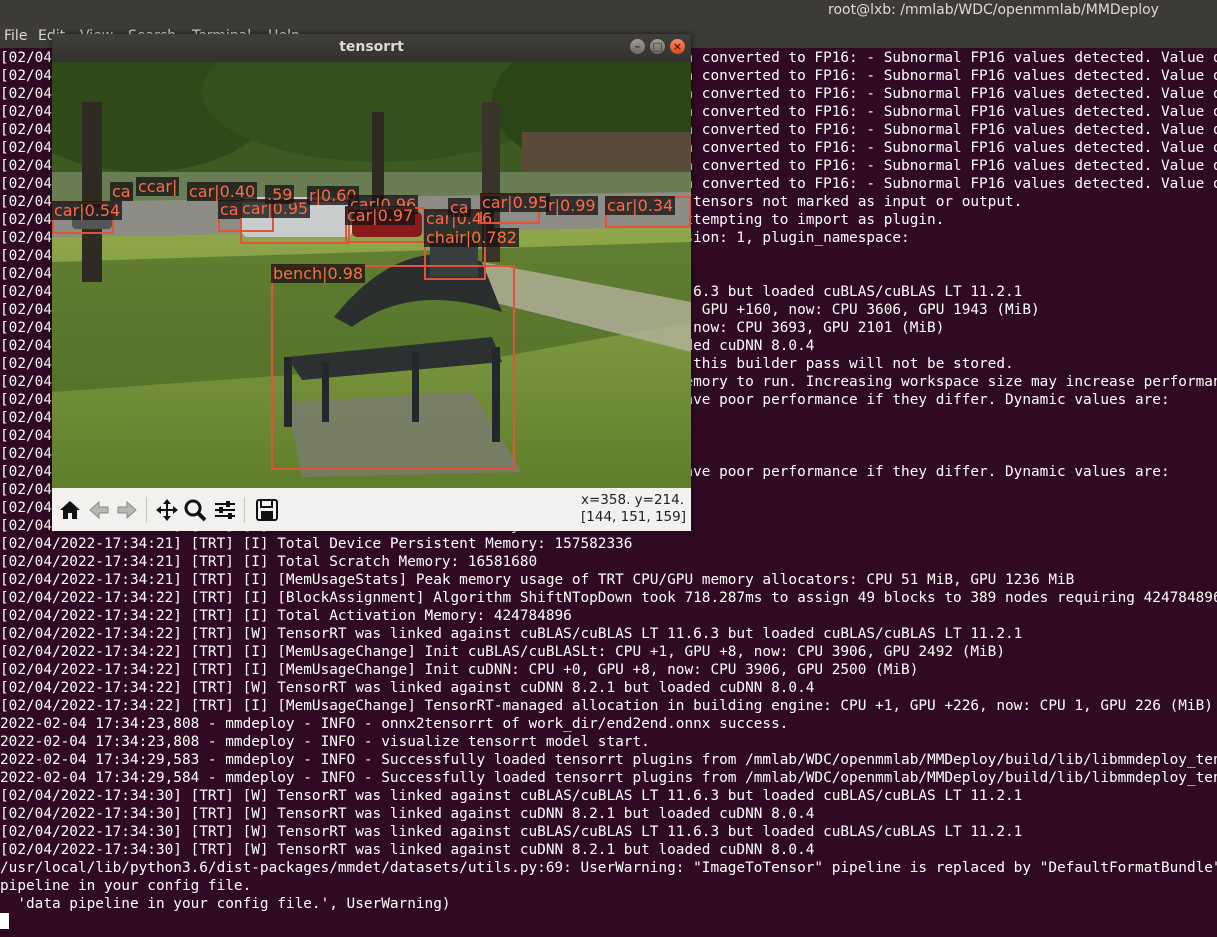  I want to click on cursor-readout: x=358. y=214. [144, 151, 159], so click(633, 509).